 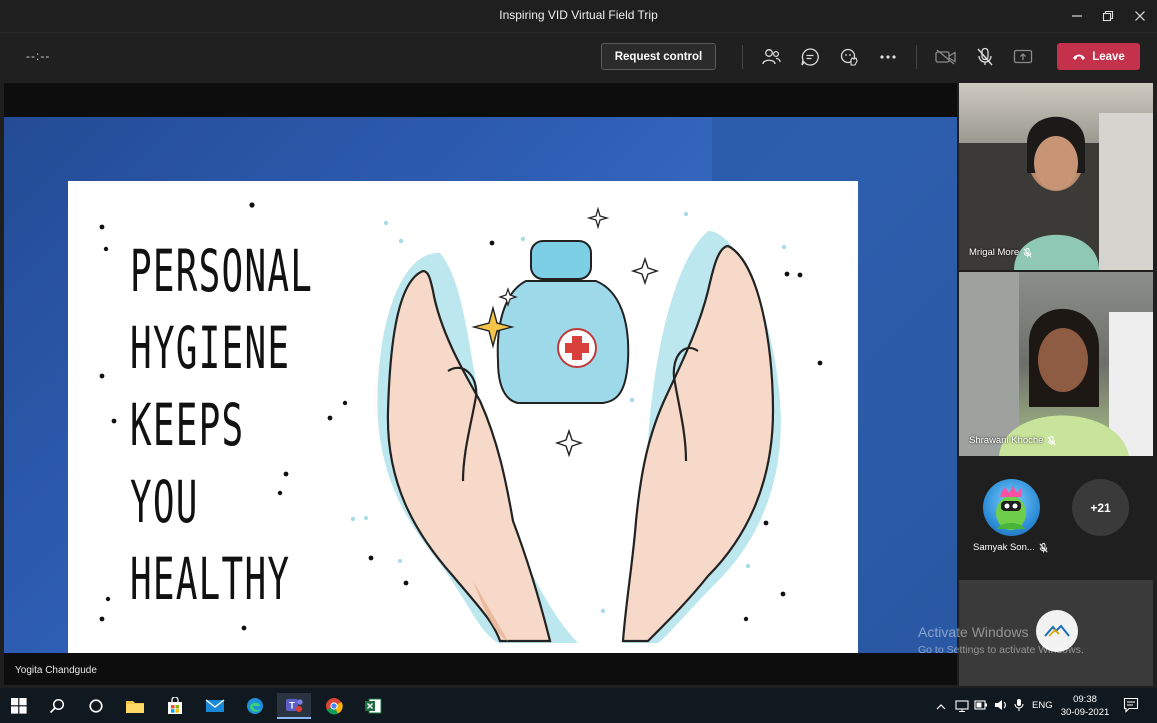 I want to click on microphone-button, so click(x=985, y=57).